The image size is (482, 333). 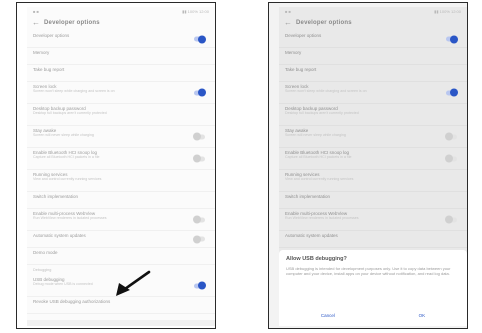 What do you see at coordinates (121, 256) in the screenshot?
I see `setting-row-demo-mode: Demo mode` at bounding box center [121, 256].